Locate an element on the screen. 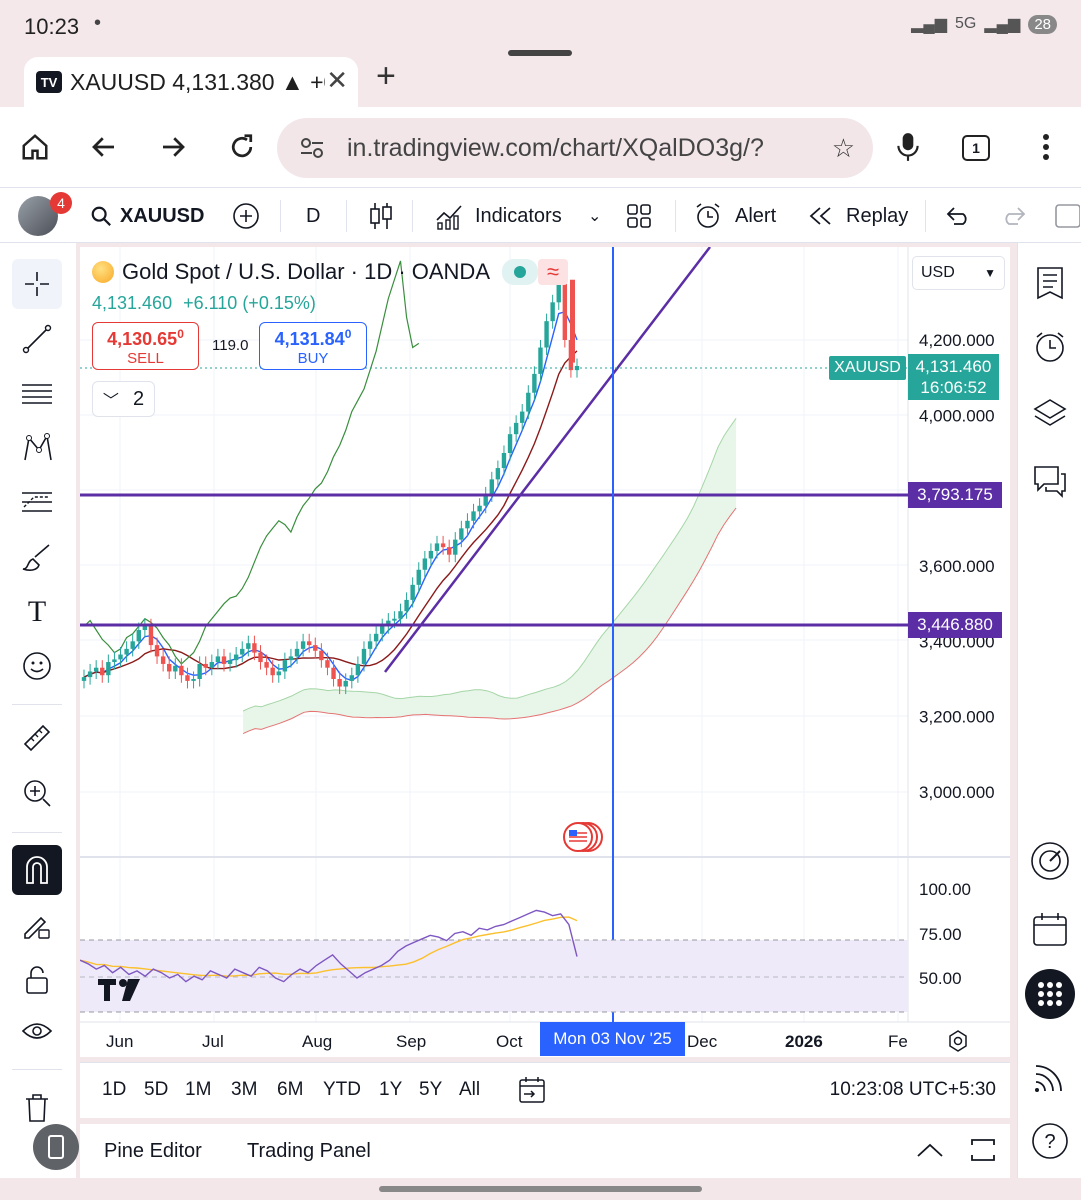  url-field: in.tradingview.com/chart/XQalDO3g/? ☆ is located at coordinates (575, 148).